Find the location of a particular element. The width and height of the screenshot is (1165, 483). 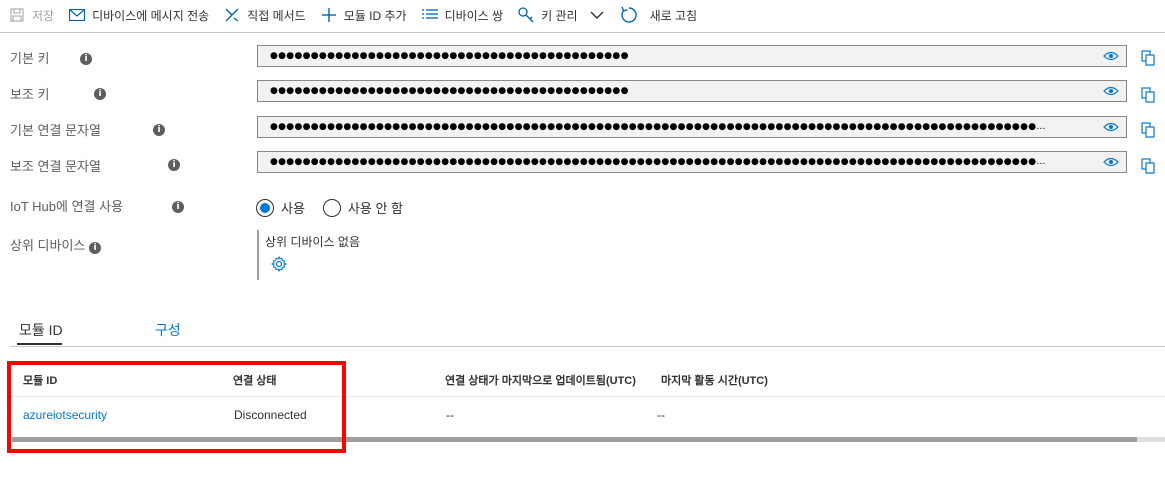

gear-icon is located at coordinates (315, 265).